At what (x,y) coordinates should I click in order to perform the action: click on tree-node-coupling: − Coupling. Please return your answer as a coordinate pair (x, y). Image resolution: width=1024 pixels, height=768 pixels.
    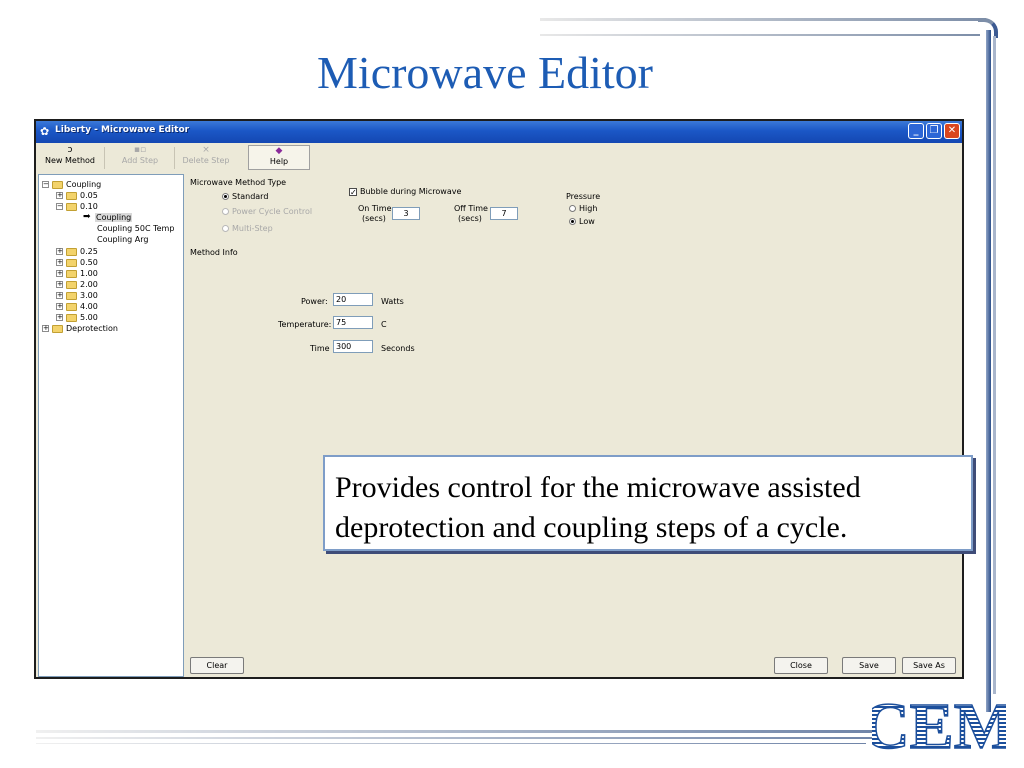
    Looking at the image, I should click on (71, 184).